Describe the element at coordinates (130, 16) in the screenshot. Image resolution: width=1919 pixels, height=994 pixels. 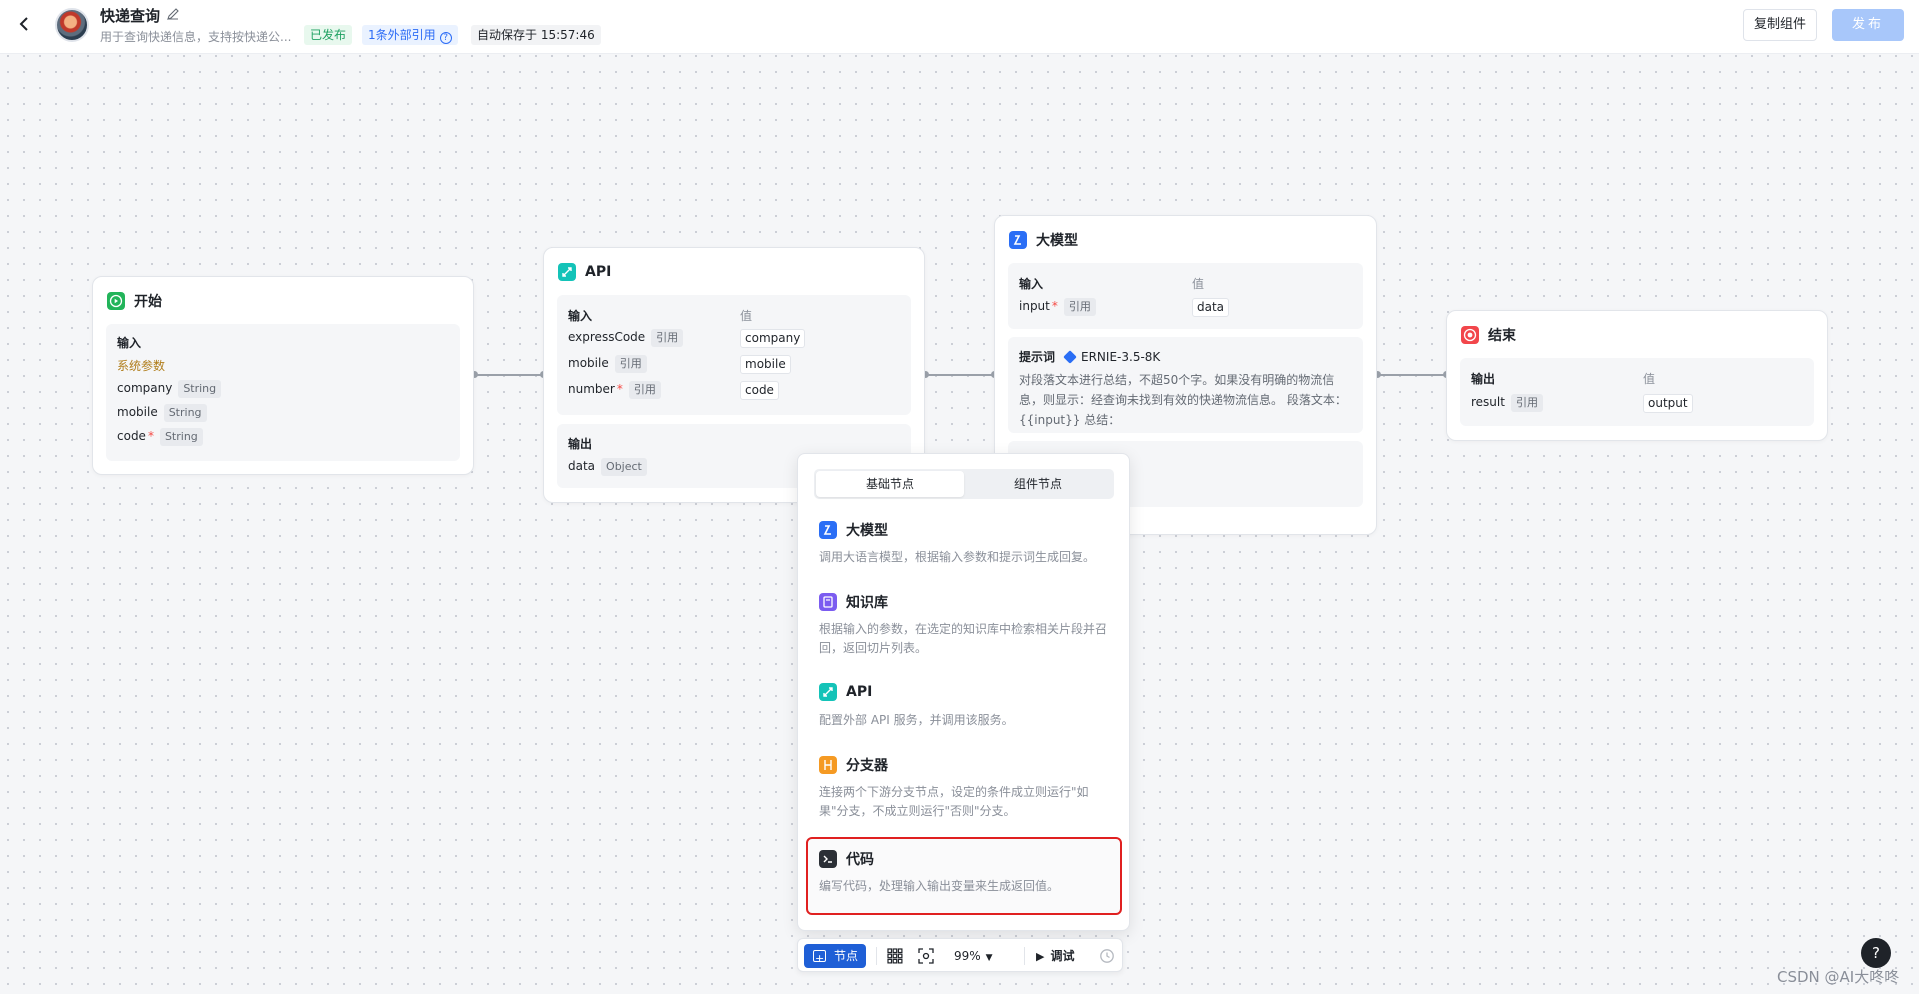
I see `app-title: 快递查询` at that location.